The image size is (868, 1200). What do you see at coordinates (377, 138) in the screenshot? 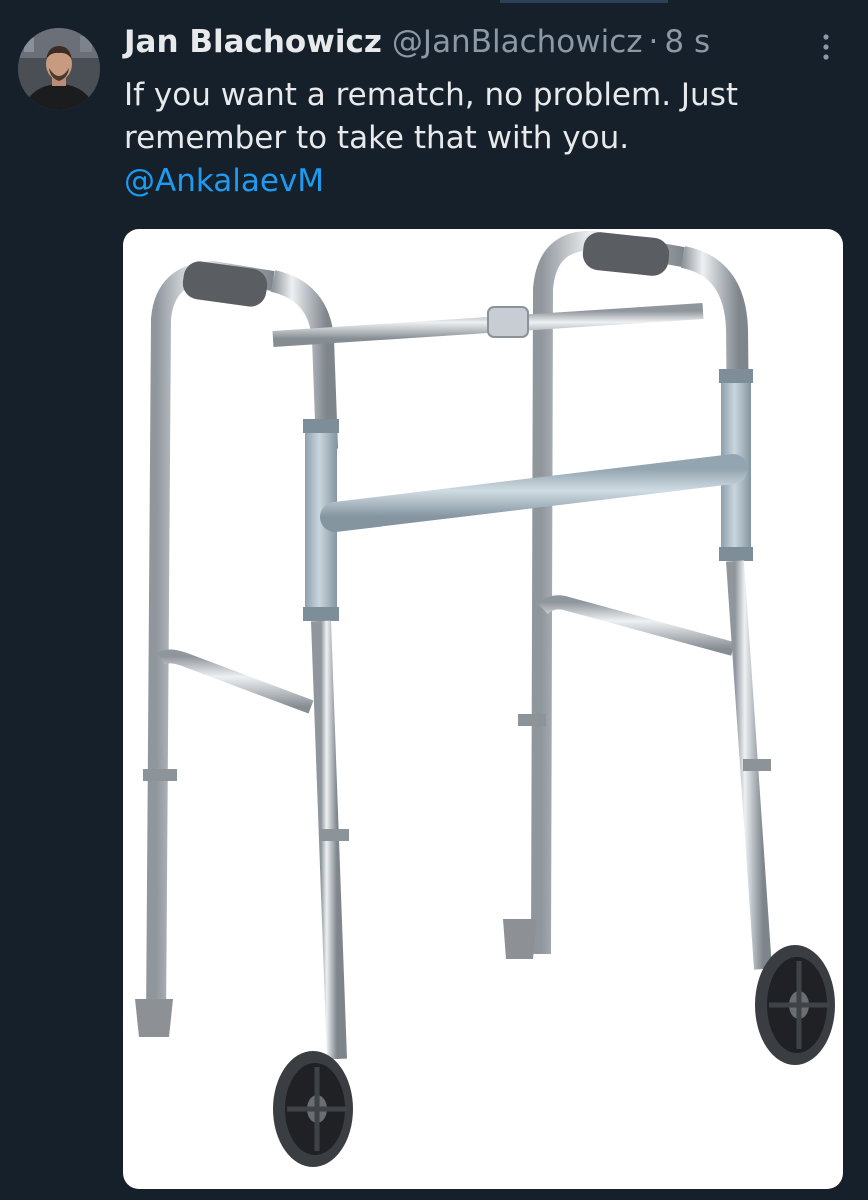
I see `tweet-text-line-2: remember to take that with you.` at bounding box center [377, 138].